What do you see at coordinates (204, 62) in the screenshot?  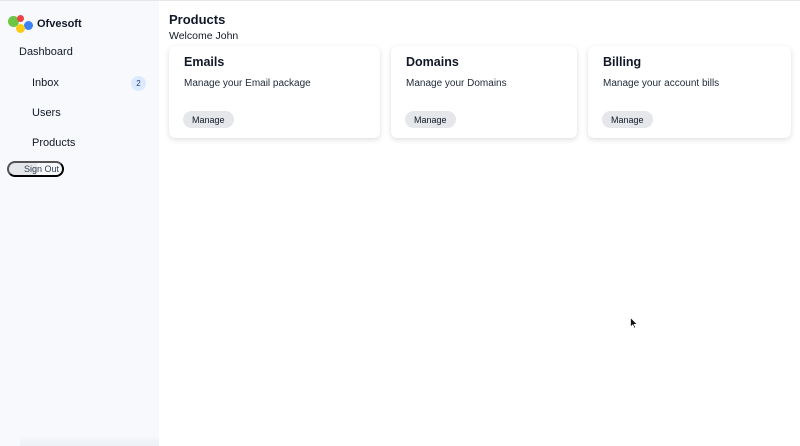 I see `card-title: Emails` at bounding box center [204, 62].